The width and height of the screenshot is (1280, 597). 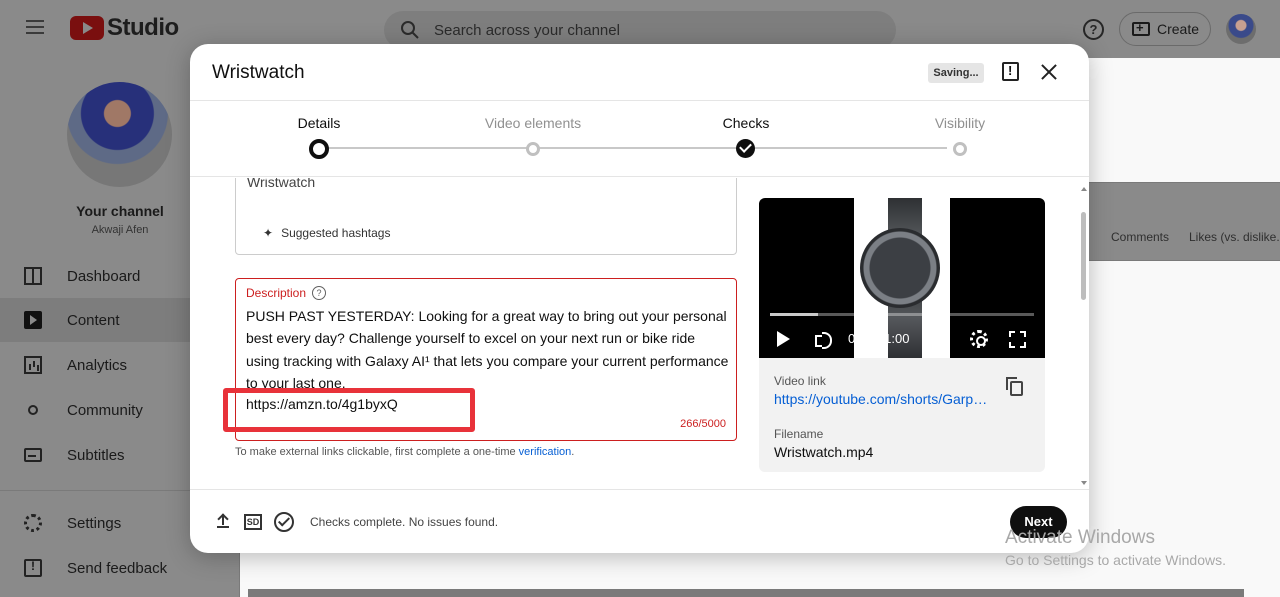 What do you see at coordinates (979, 339) in the screenshot?
I see `gear-icon` at bounding box center [979, 339].